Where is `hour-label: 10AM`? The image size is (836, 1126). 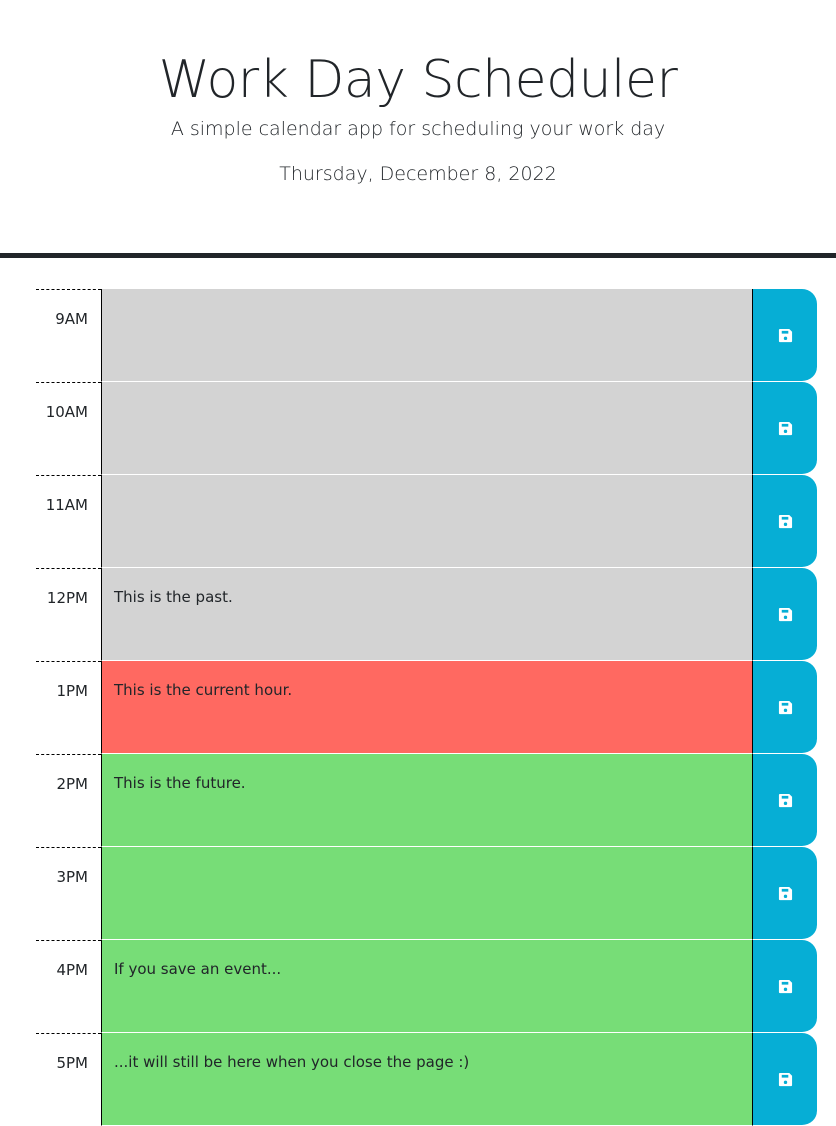
hour-label: 10AM is located at coordinates (68, 428).